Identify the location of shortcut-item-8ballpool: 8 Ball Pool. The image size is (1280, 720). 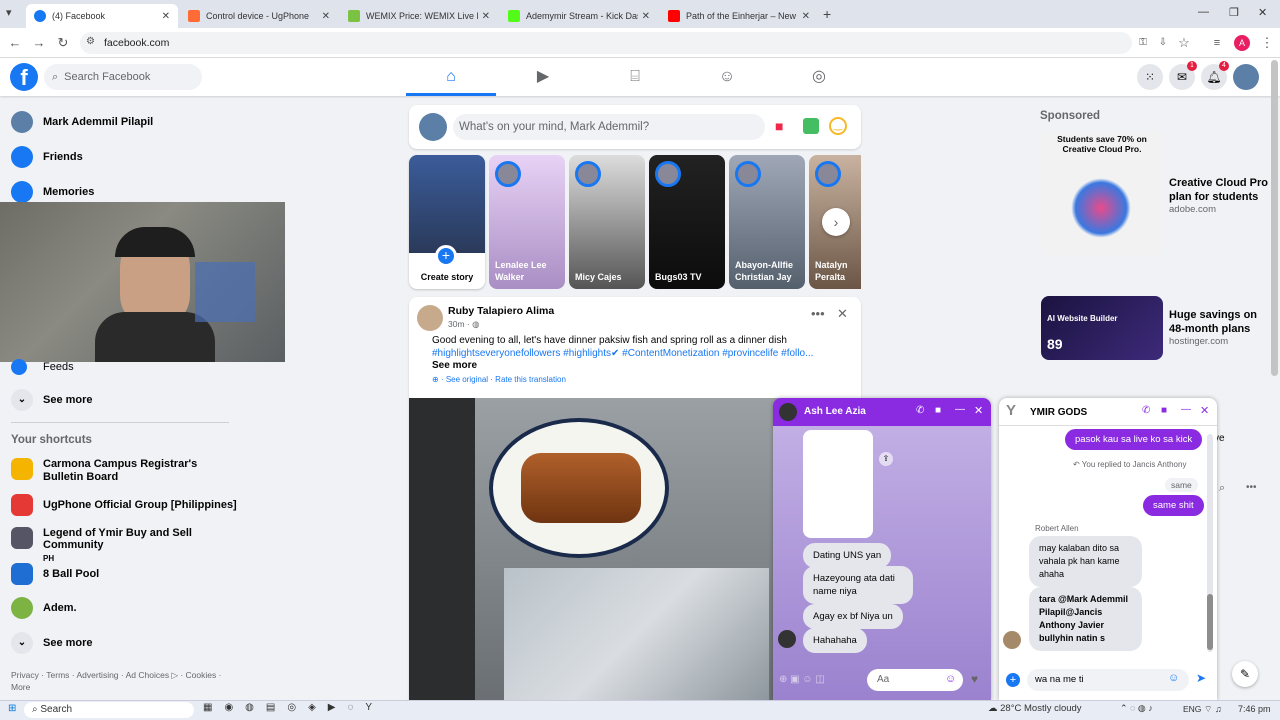
(55, 574).